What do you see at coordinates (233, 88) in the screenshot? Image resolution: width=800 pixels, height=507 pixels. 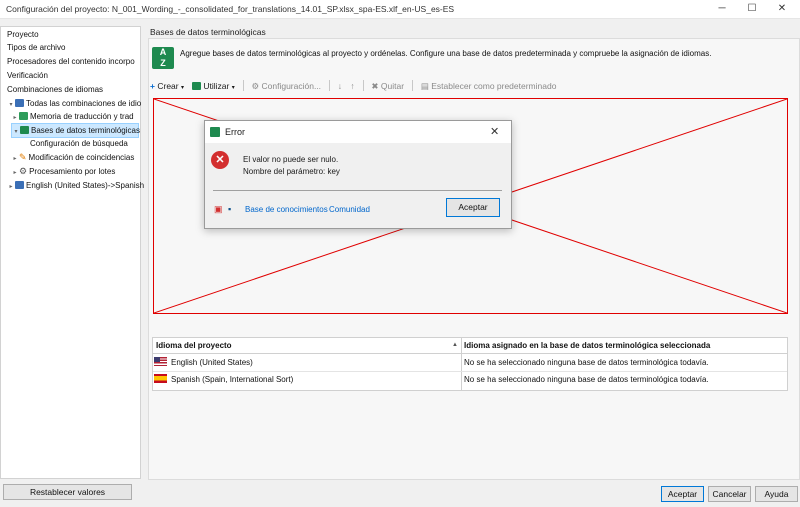 I see `dropdown-arrow-icon: ▾` at bounding box center [233, 88].